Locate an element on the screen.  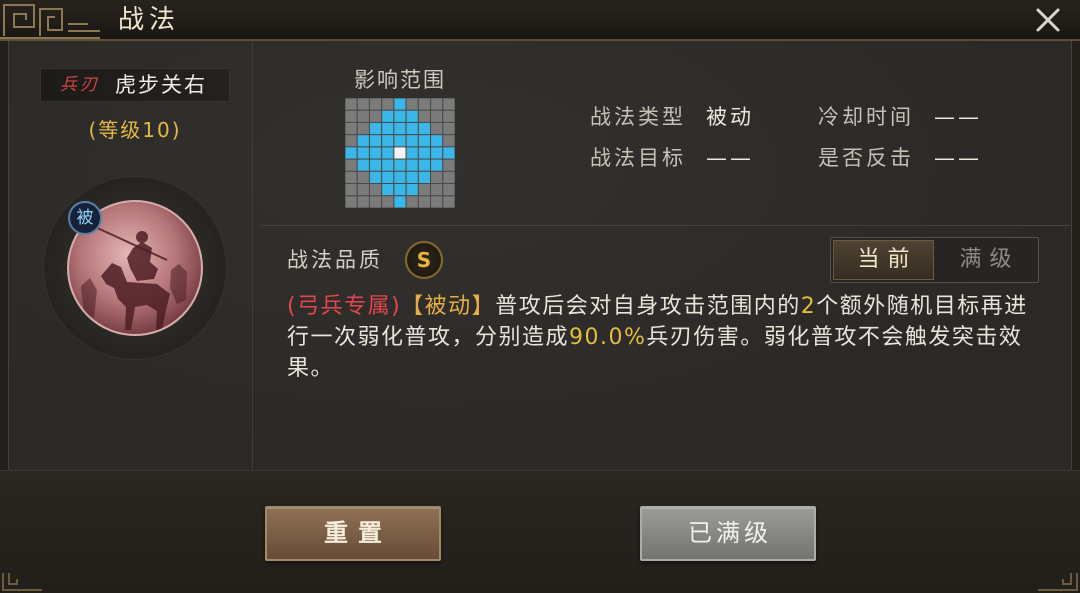
header-ornament is located at coordinates (50, 21).